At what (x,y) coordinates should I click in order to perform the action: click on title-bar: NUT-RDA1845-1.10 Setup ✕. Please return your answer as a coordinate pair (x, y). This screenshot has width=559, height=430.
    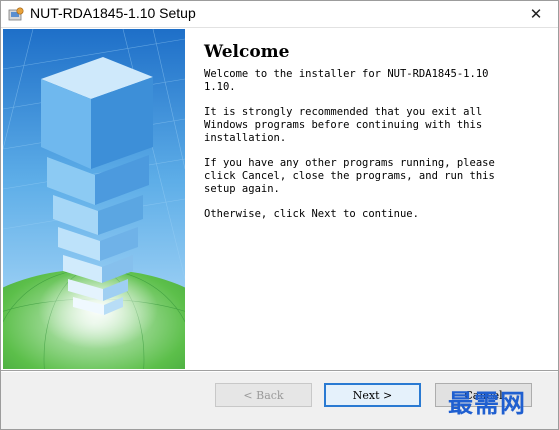
    Looking at the image, I should click on (279, 14).